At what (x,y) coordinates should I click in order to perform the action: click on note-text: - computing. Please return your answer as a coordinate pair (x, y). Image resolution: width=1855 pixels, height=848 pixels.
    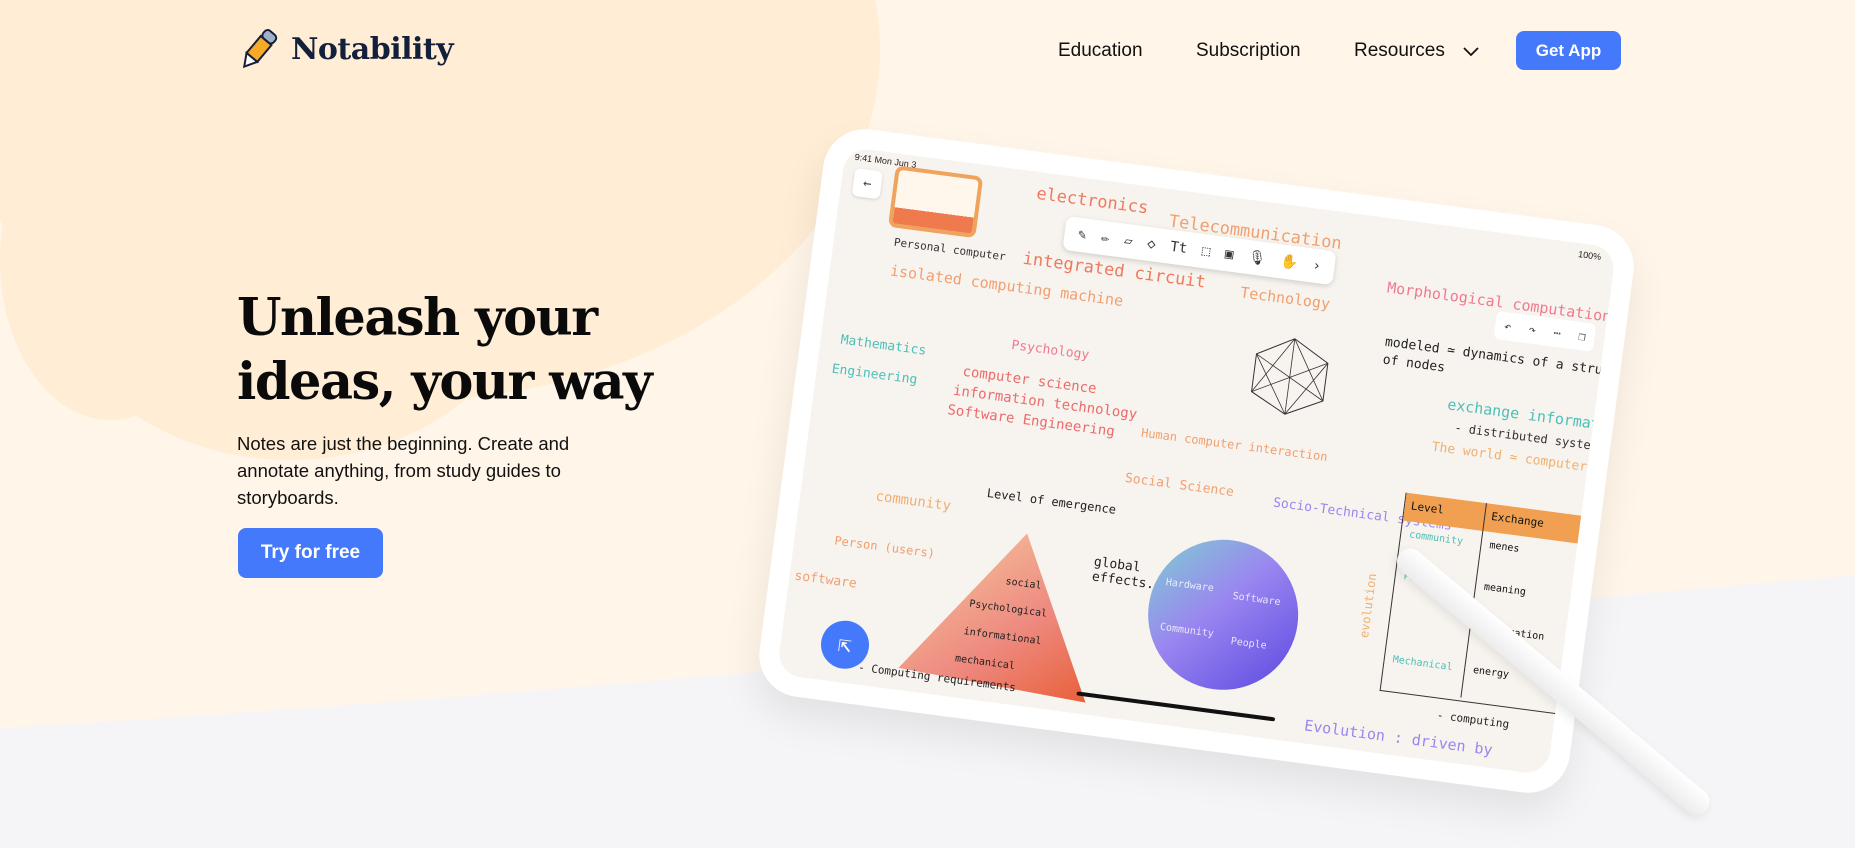
    Looking at the image, I should click on (1473, 720).